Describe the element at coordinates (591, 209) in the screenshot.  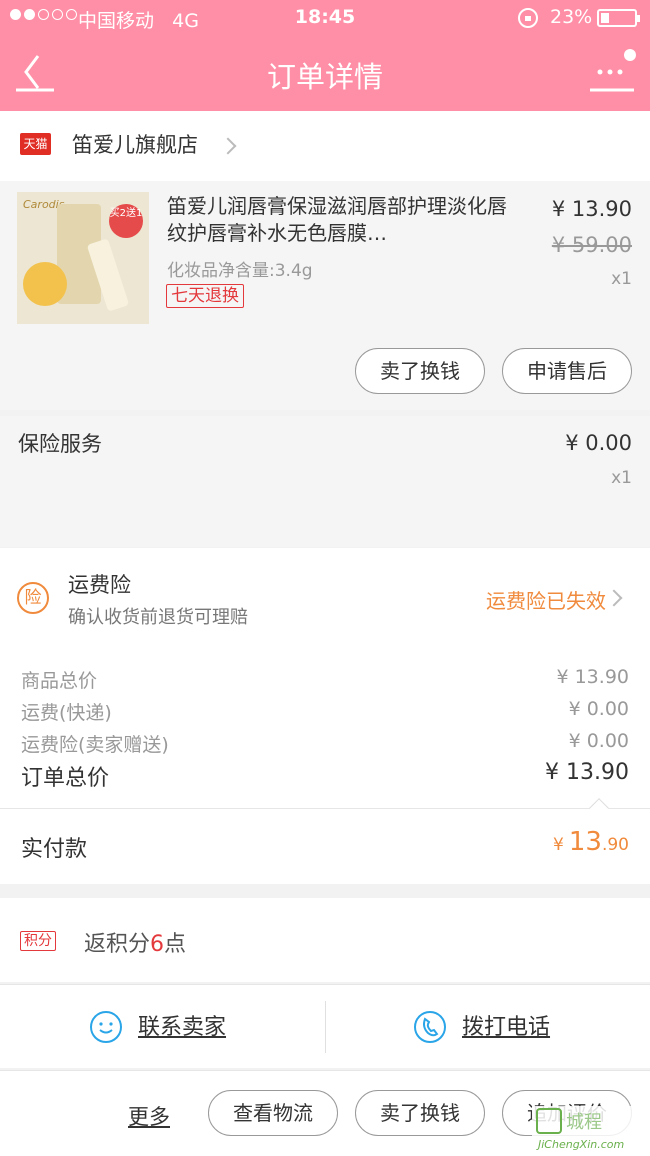
I see `product-price: ¥ 13.90` at that location.